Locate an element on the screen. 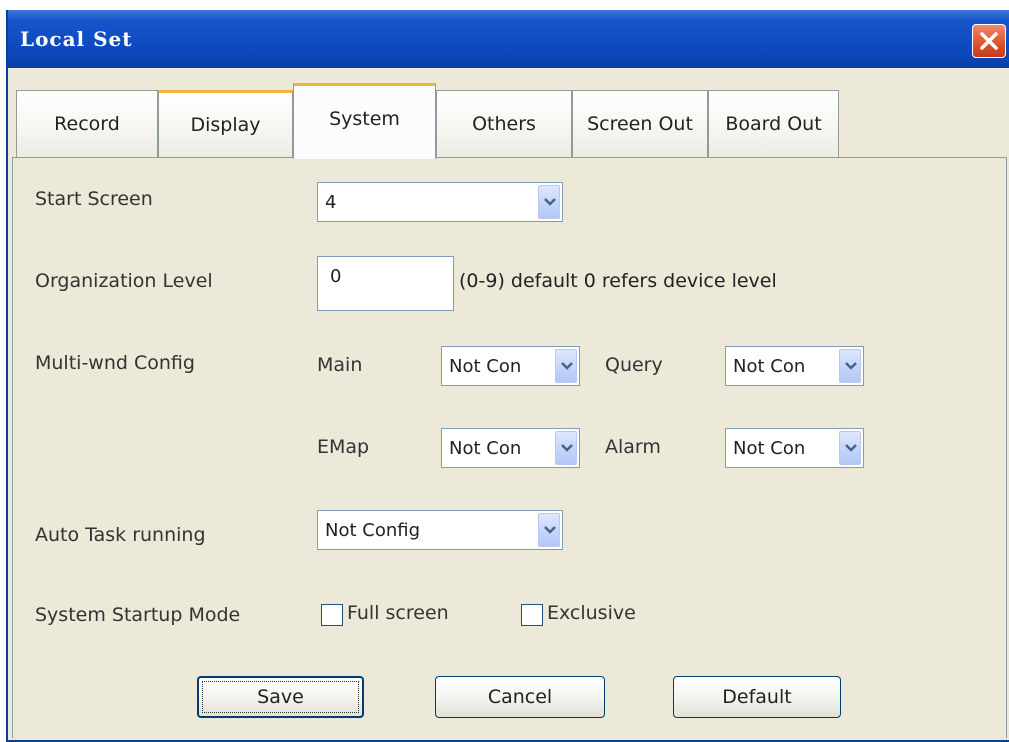 The height and width of the screenshot is (742, 1009). tab-label: Others is located at coordinates (504, 124).